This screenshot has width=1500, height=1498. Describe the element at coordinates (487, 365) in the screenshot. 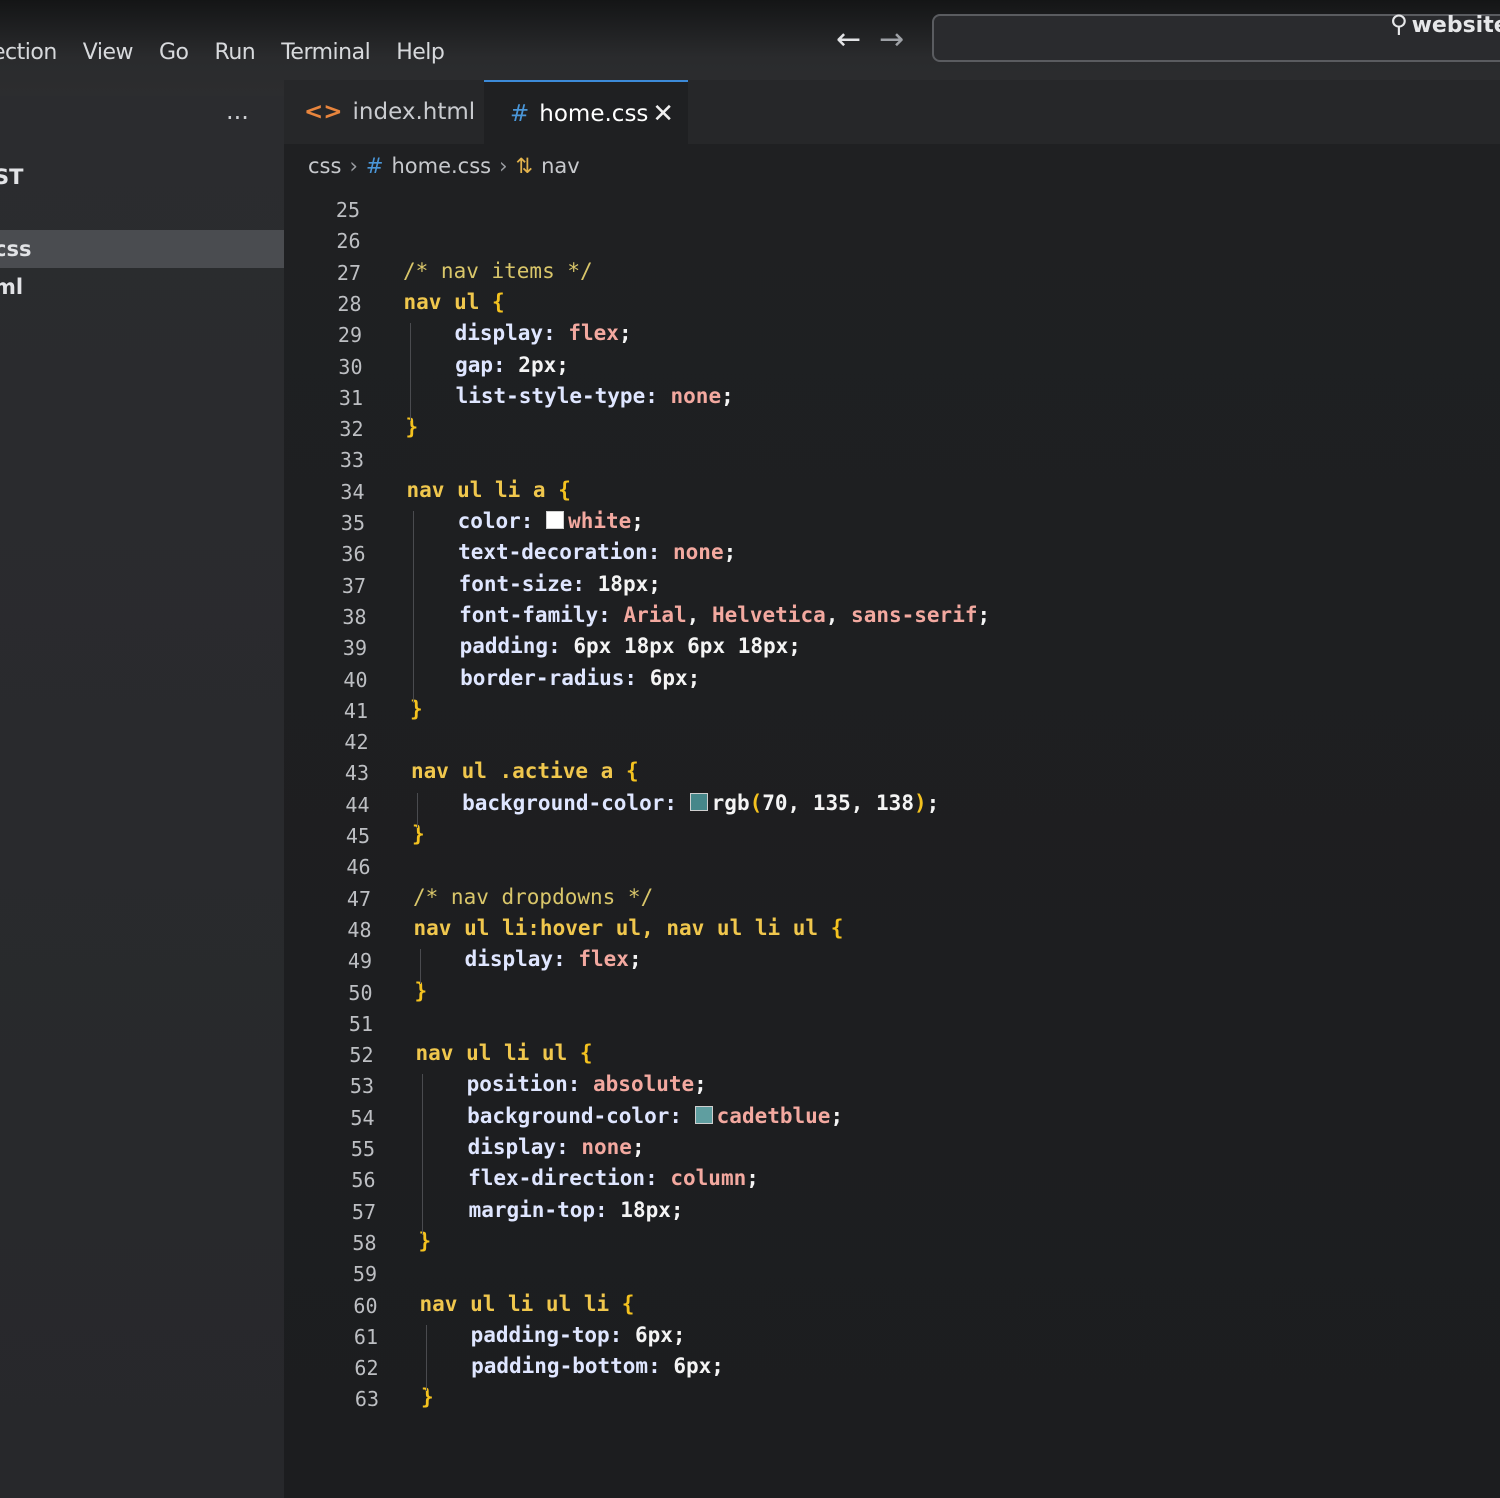

I see `code-line: gap: 2px;` at that location.